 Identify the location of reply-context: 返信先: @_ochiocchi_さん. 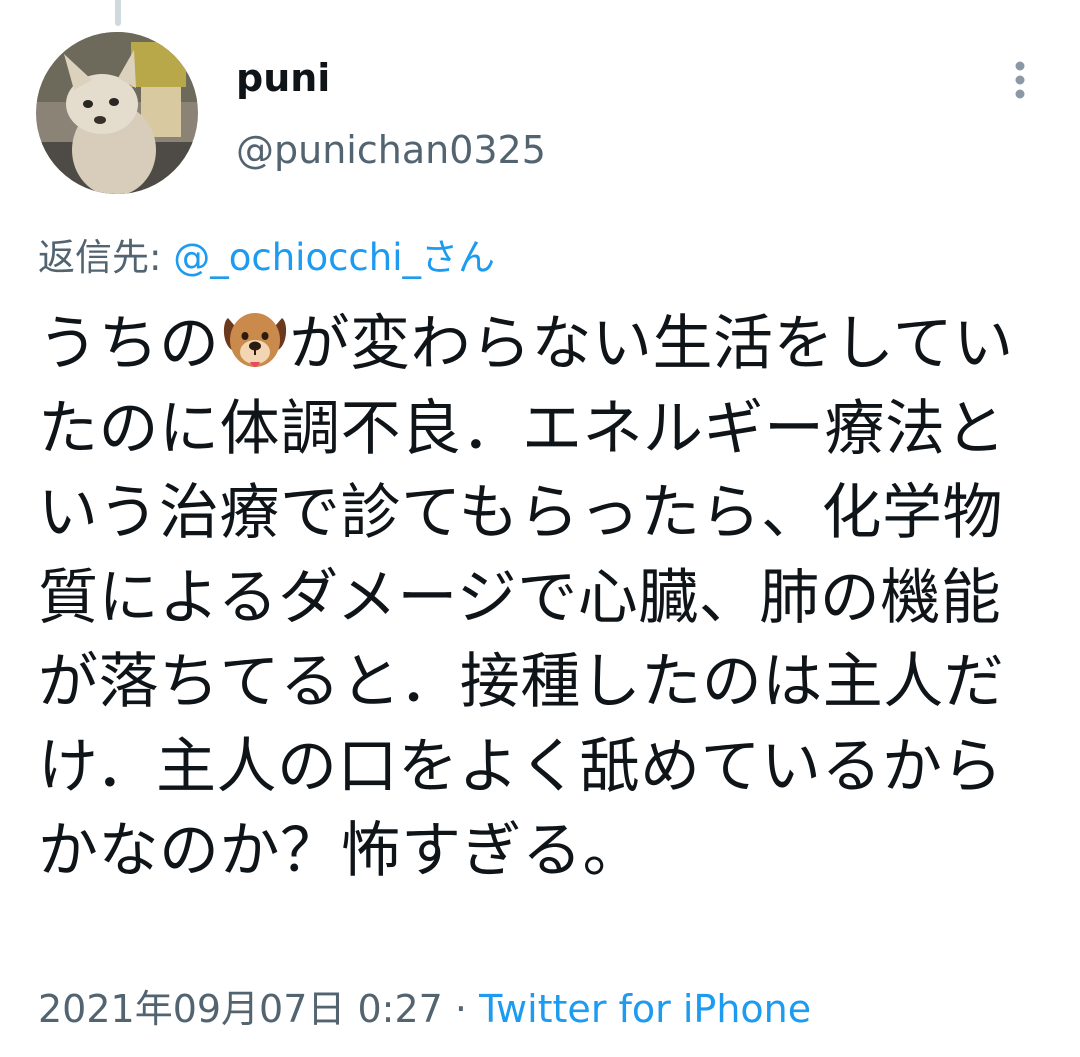
(266, 258).